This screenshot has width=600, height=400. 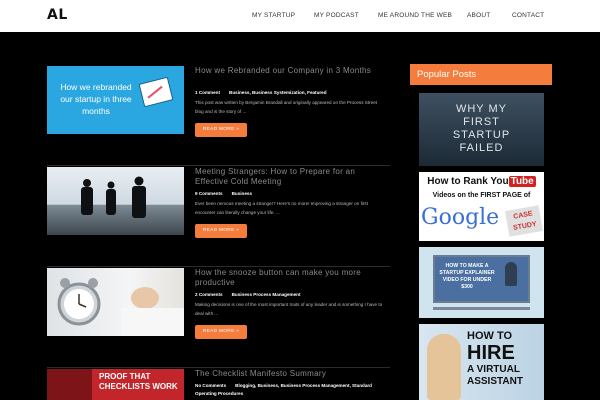 I want to click on nav-my-startup: MY STARTUP, so click(x=273, y=15).